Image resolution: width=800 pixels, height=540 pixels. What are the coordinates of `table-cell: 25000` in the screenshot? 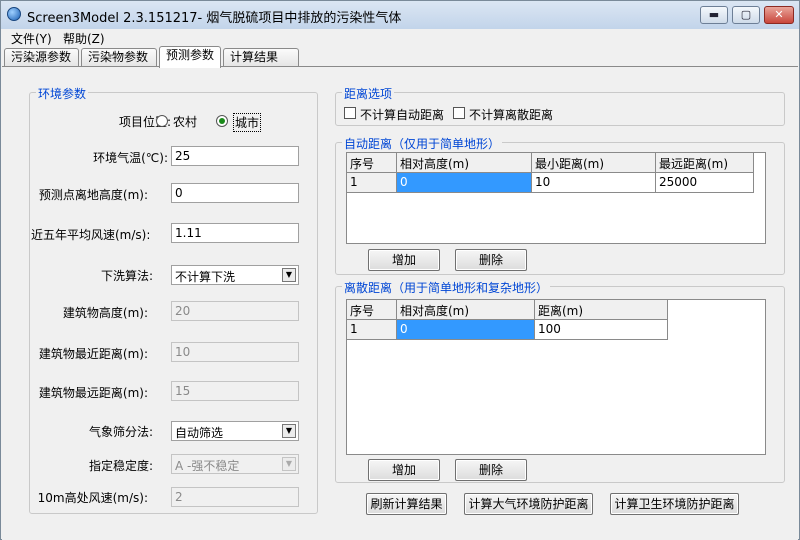 It's located at (705, 183).